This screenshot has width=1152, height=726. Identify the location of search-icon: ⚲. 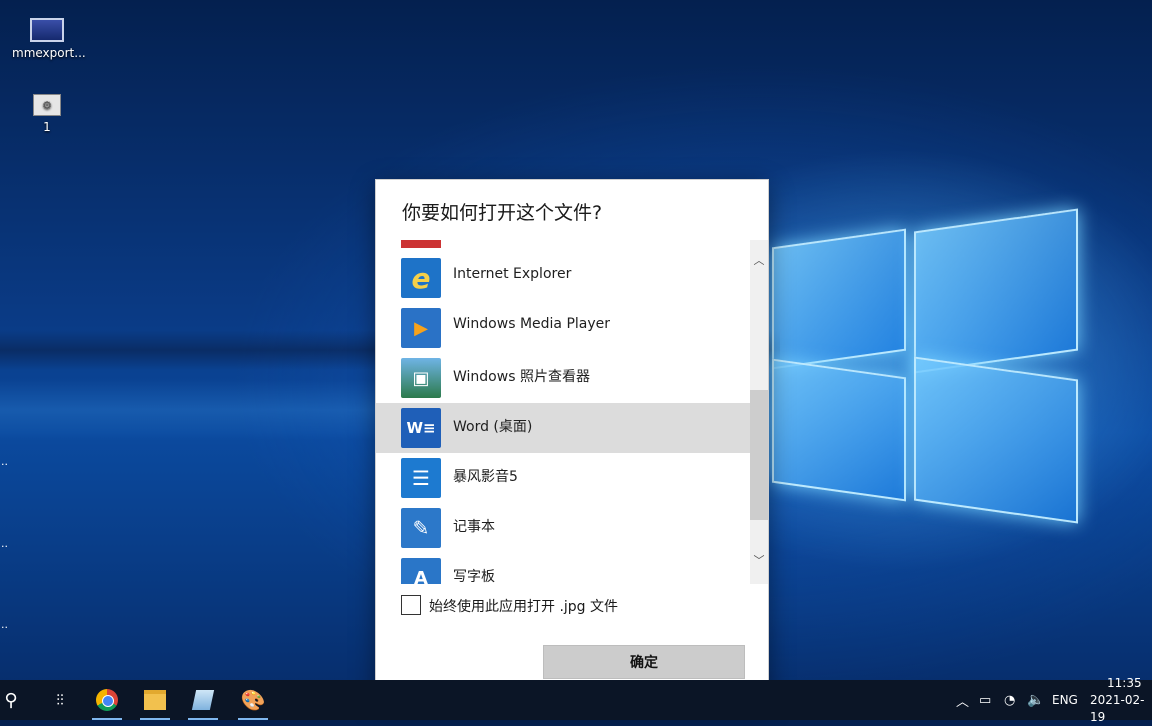
(11, 700).